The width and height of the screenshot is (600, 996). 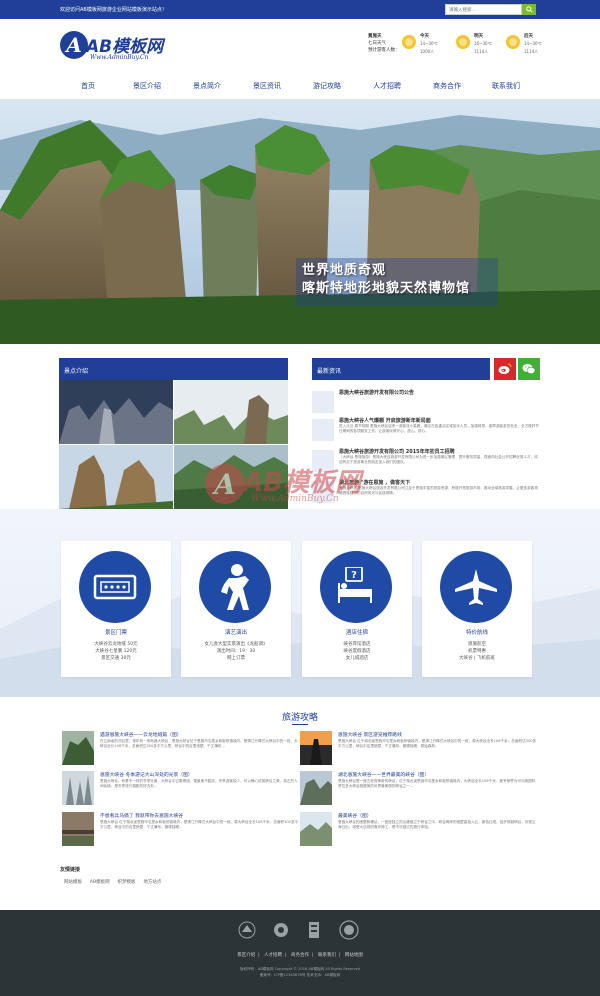 I want to click on weather-intro-line: 预计游客人数：, so click(x=384, y=50).